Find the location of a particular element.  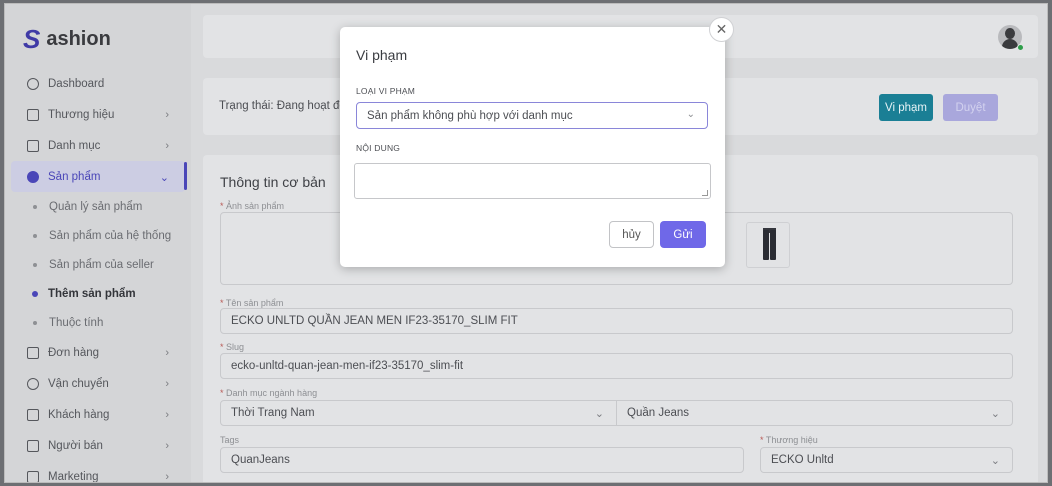

sidebar-subitem-label: Quản lý sản phẩm is located at coordinates (96, 206).